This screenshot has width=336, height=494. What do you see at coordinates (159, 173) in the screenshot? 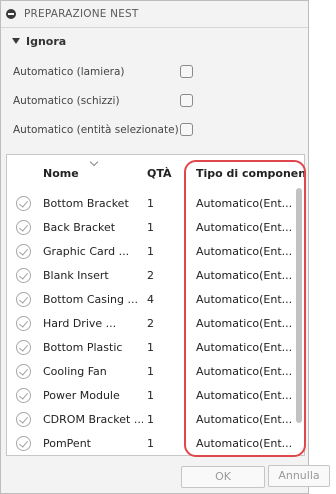
I see `column-header-qty: QTÀ` at bounding box center [159, 173].